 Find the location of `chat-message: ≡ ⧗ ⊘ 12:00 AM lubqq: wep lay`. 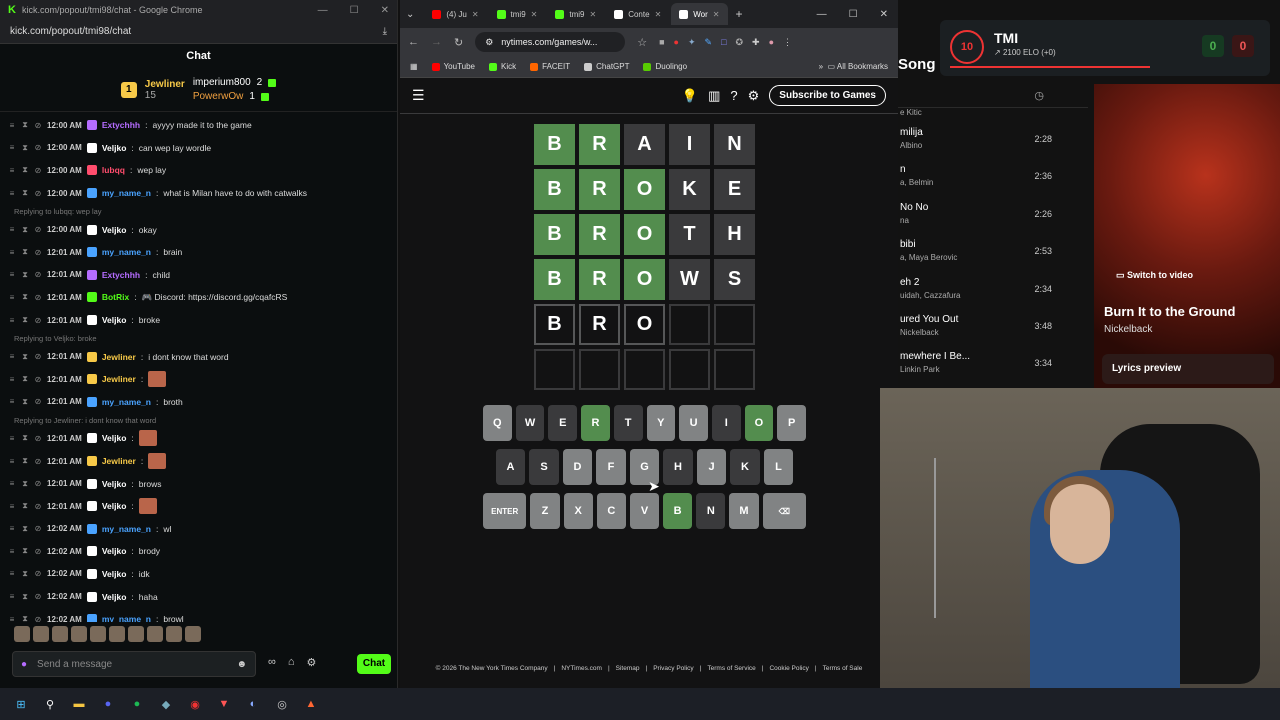

chat-message: ≡ ⧗ ⊘ 12:00 AM lubqq: wep lay is located at coordinates (202, 170).